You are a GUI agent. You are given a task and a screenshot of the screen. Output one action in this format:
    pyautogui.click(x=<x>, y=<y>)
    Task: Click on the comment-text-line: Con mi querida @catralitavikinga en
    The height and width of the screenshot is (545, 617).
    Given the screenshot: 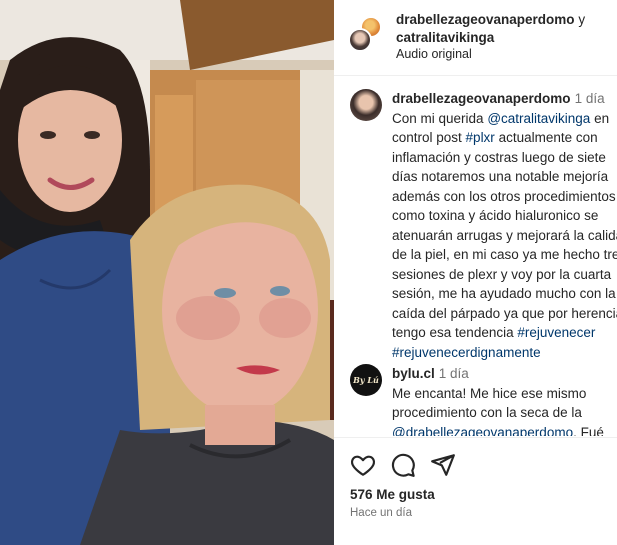 What is the action you would take?
    pyautogui.click(x=502, y=119)
    